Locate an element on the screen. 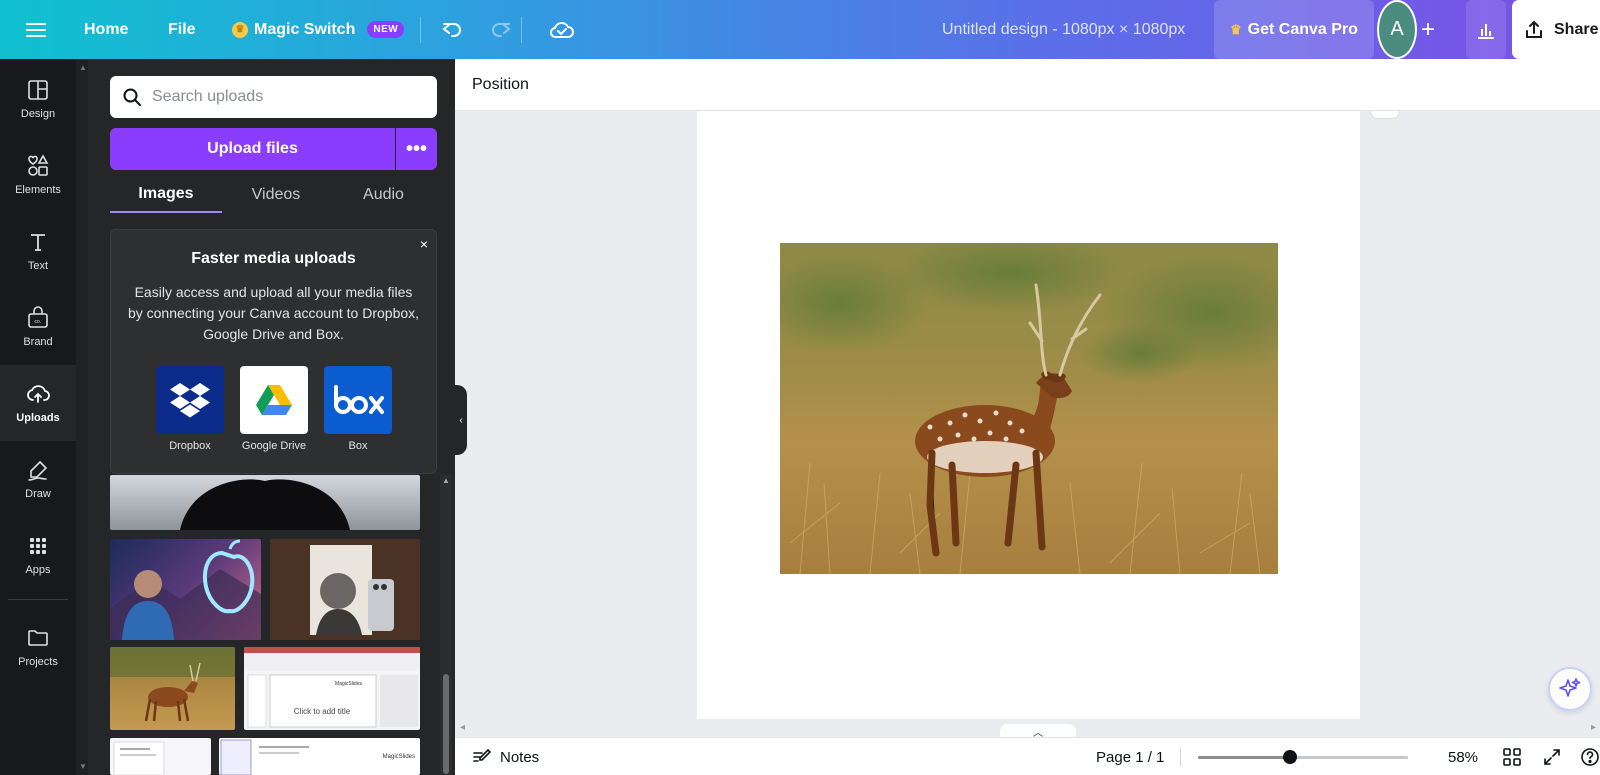 This screenshot has height=775, width=1600. upload-options-button: ••• is located at coordinates (416, 149).